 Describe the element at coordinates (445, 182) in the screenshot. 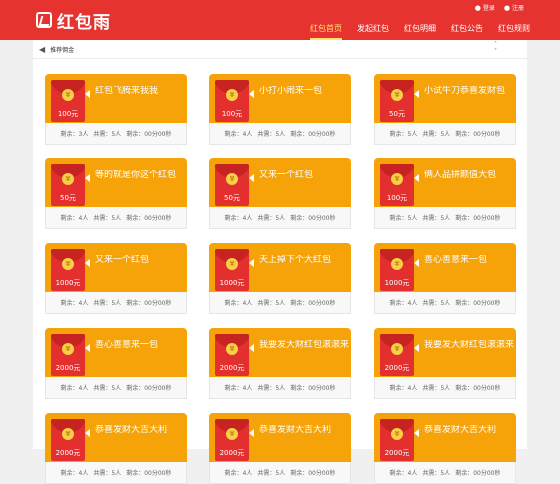

I see `card-header: ¥100元 俩人品拼颜值大包` at that location.